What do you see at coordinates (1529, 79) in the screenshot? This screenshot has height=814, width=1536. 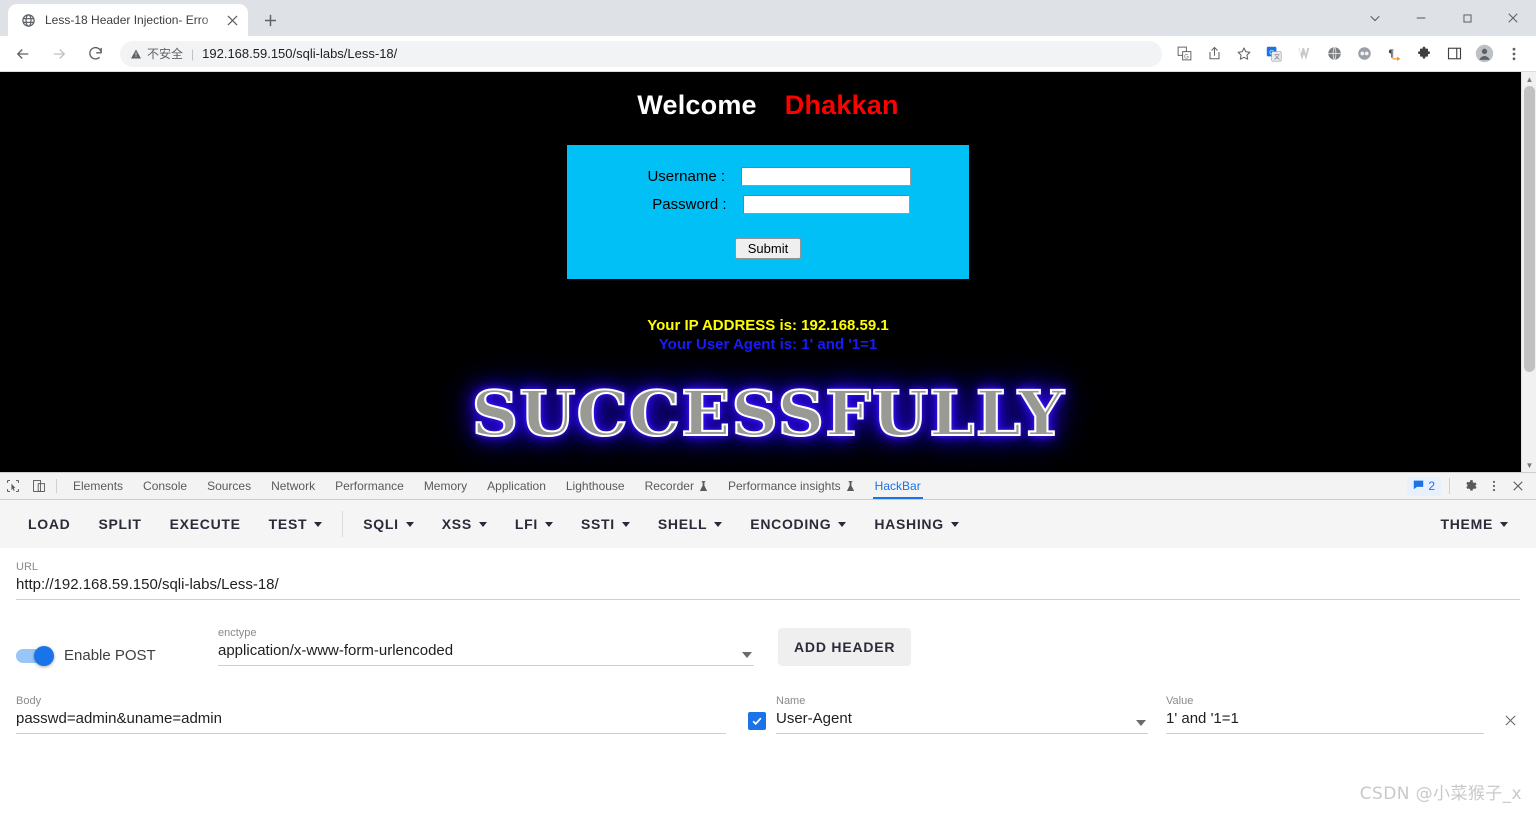 I see `scroll-up-icon: ▲` at bounding box center [1529, 79].